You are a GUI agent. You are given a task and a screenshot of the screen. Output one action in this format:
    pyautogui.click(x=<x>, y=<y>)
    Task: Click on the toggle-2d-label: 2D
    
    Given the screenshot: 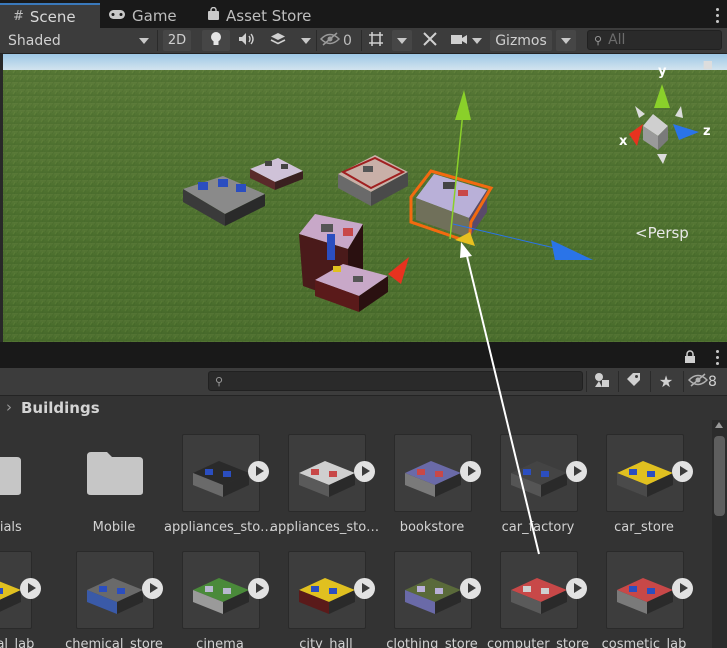 What is the action you would take?
    pyautogui.click(x=177, y=40)
    